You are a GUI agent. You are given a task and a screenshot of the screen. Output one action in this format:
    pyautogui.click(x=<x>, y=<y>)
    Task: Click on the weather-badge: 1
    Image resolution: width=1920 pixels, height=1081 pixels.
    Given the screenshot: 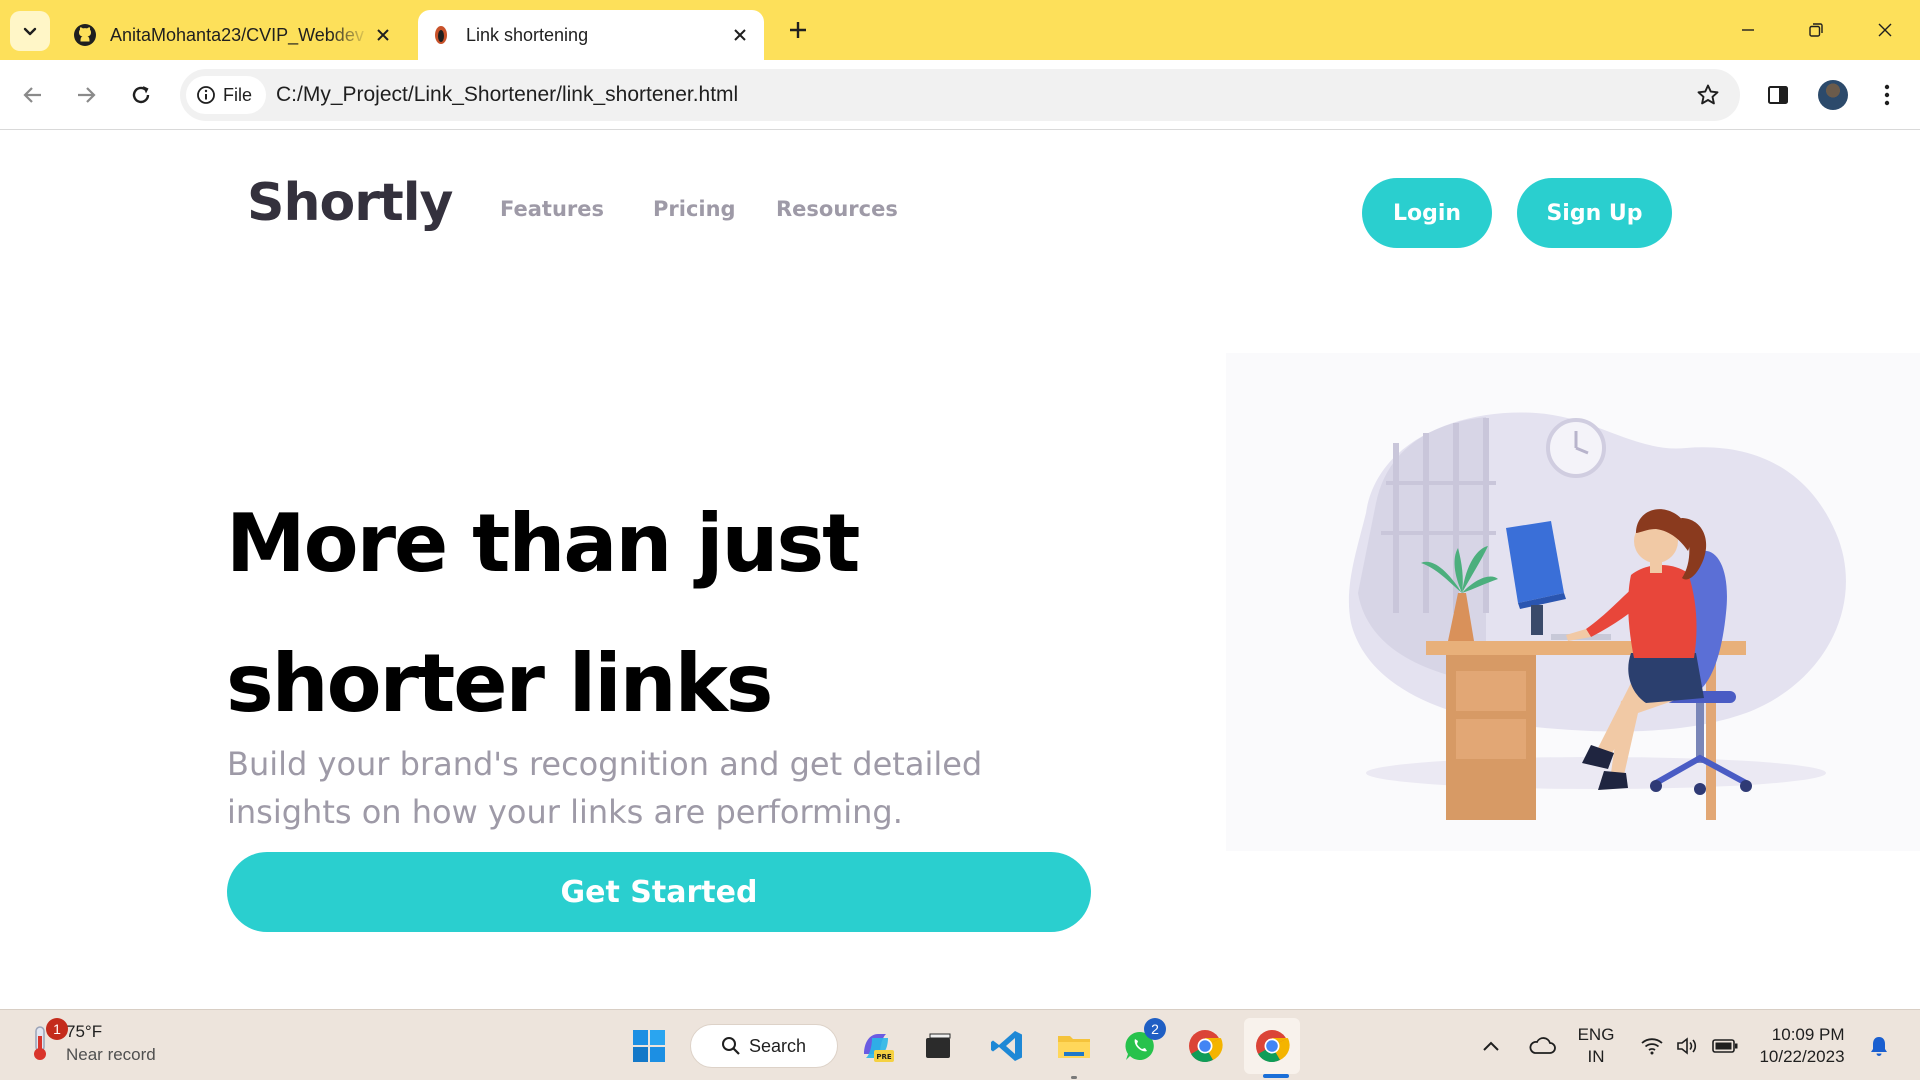 What is the action you would take?
    pyautogui.click(x=57, y=1029)
    